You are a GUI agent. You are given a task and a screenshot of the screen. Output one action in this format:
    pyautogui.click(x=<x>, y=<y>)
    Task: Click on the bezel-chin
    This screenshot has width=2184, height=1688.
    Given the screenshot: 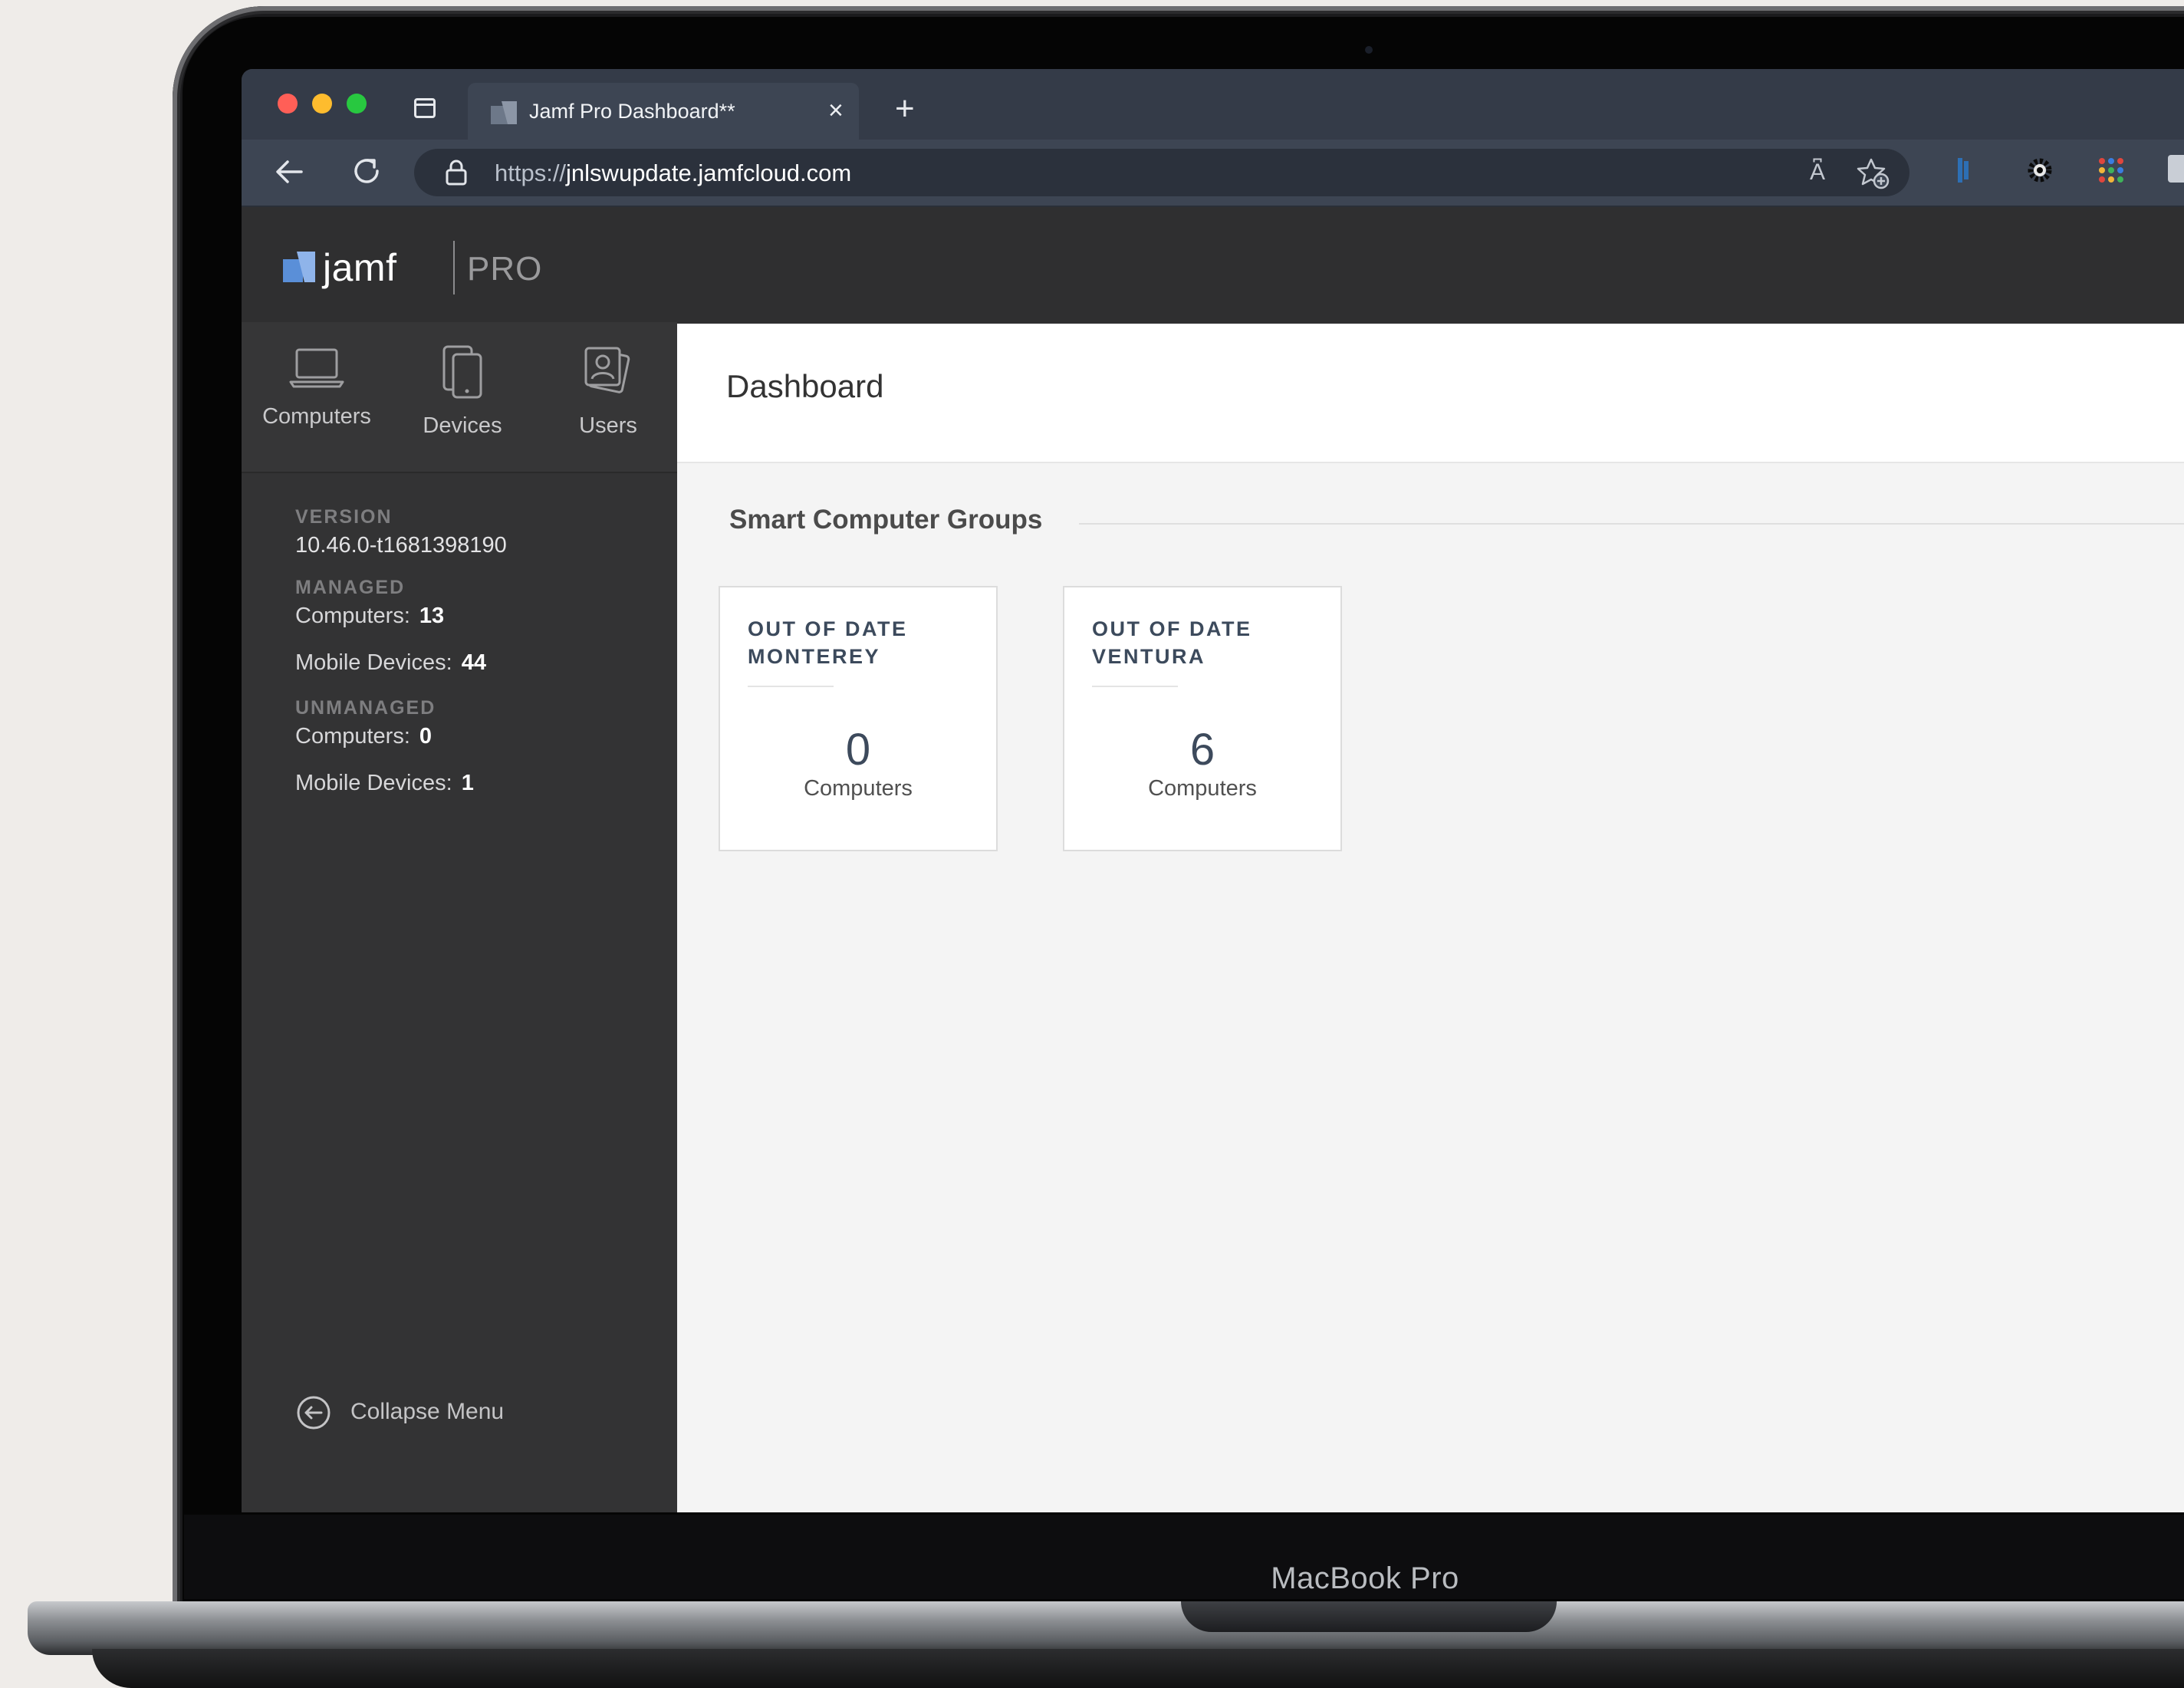 What is the action you would take?
    pyautogui.click(x=1184, y=1557)
    